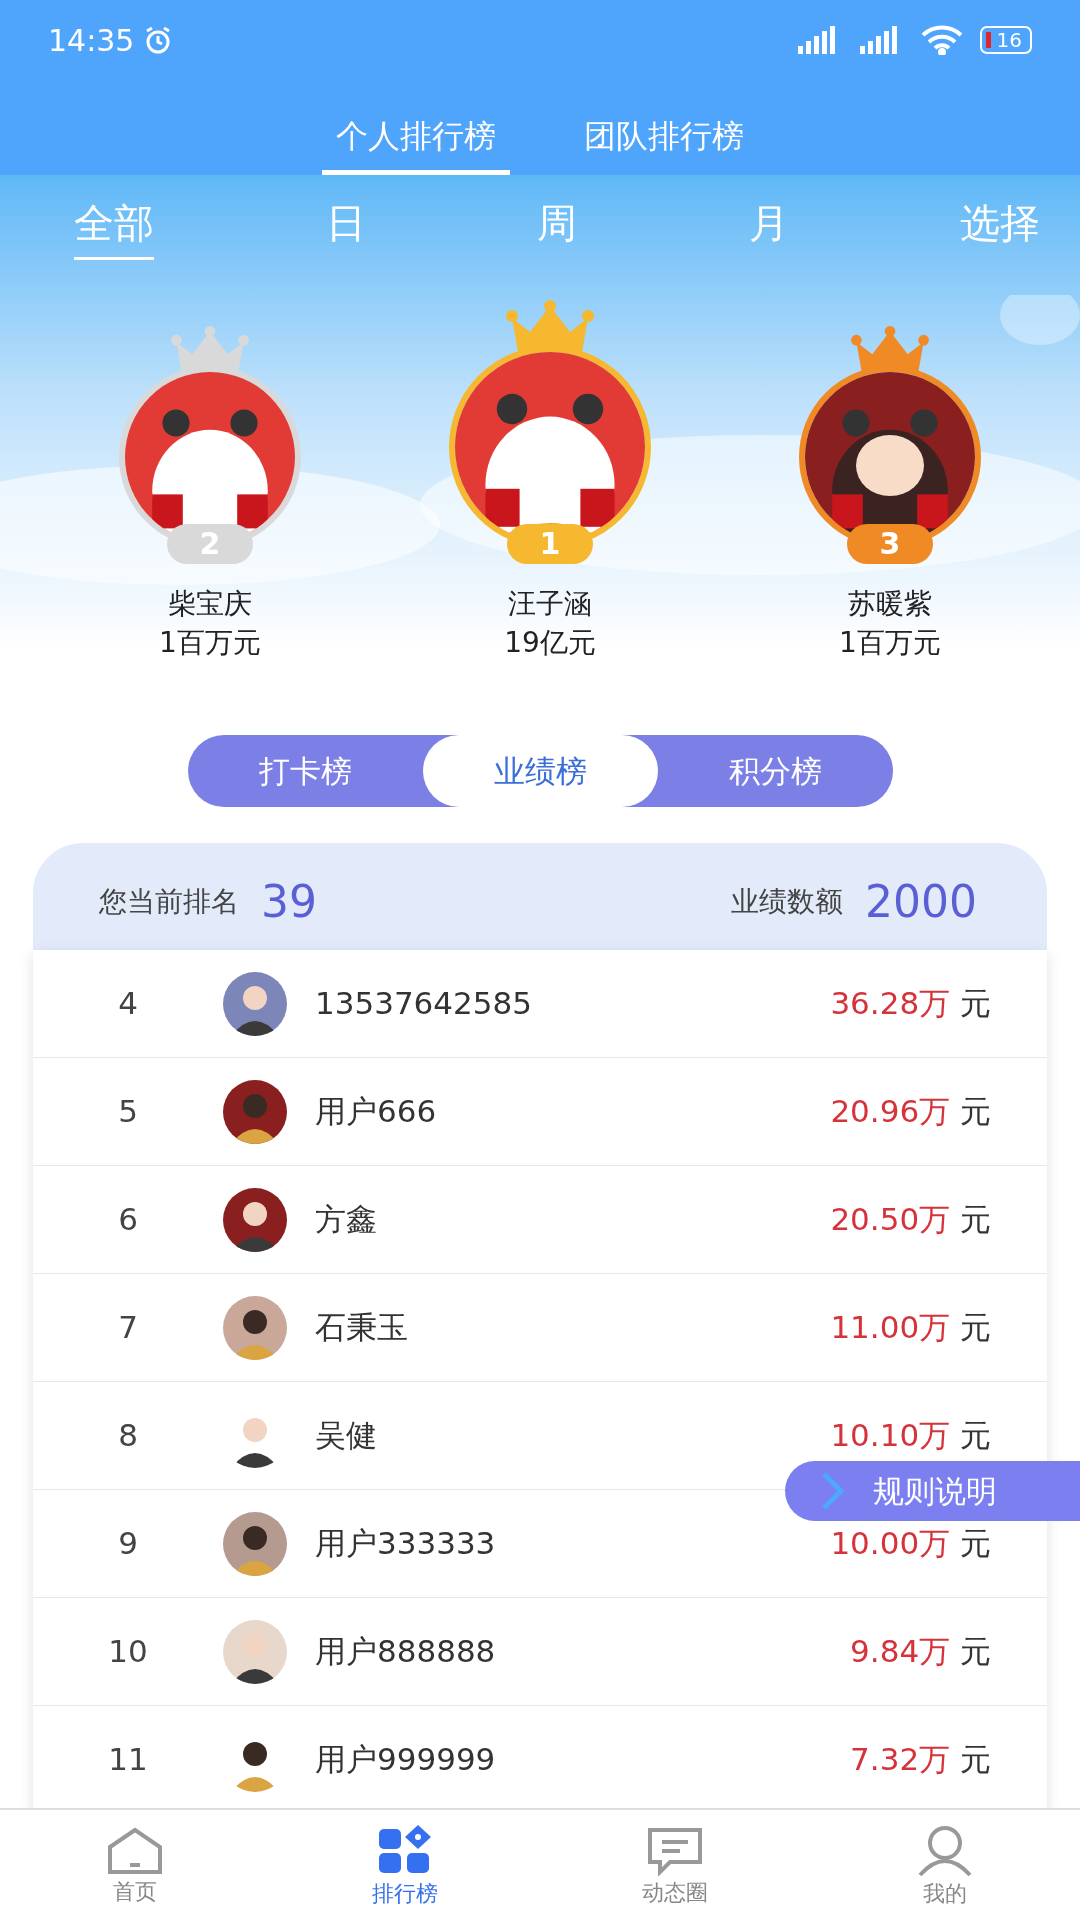  What do you see at coordinates (114, 224) in the screenshot?
I see `tab: 全部` at bounding box center [114, 224].